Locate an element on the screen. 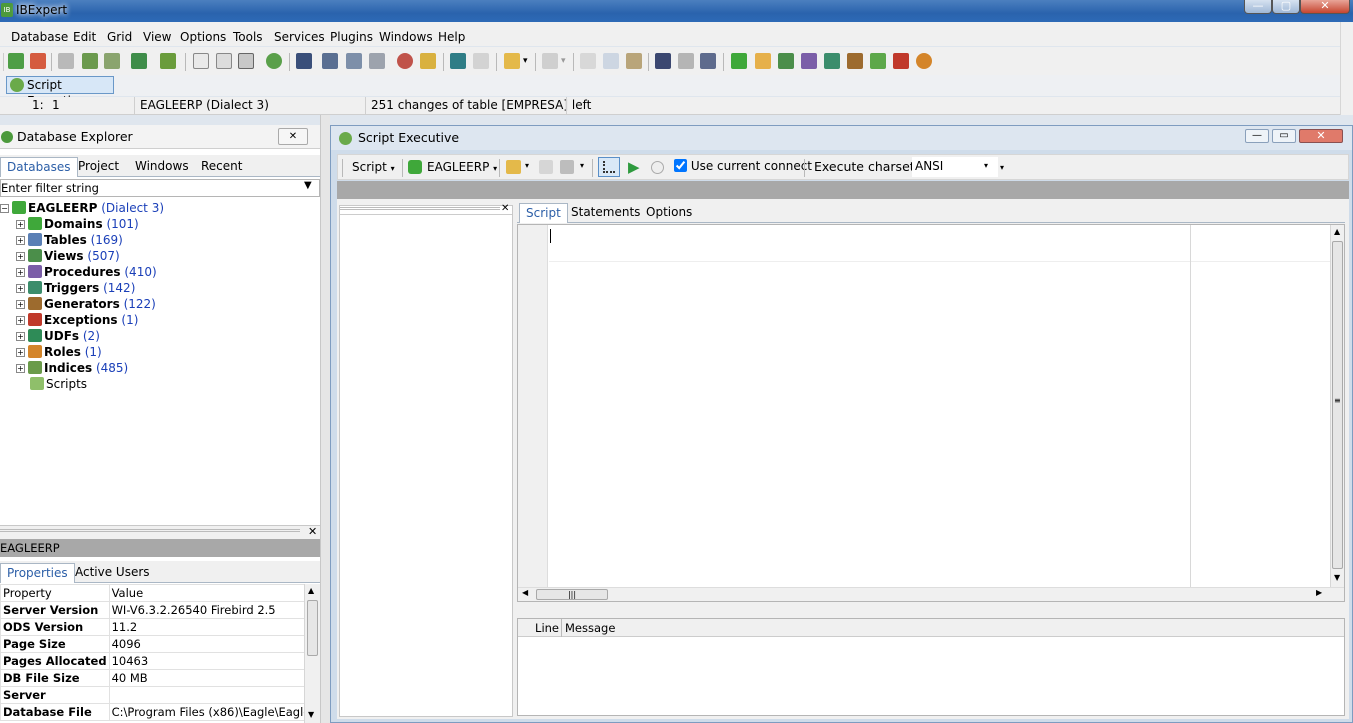  scroll-thumb: ||| is located at coordinates (572, 594).